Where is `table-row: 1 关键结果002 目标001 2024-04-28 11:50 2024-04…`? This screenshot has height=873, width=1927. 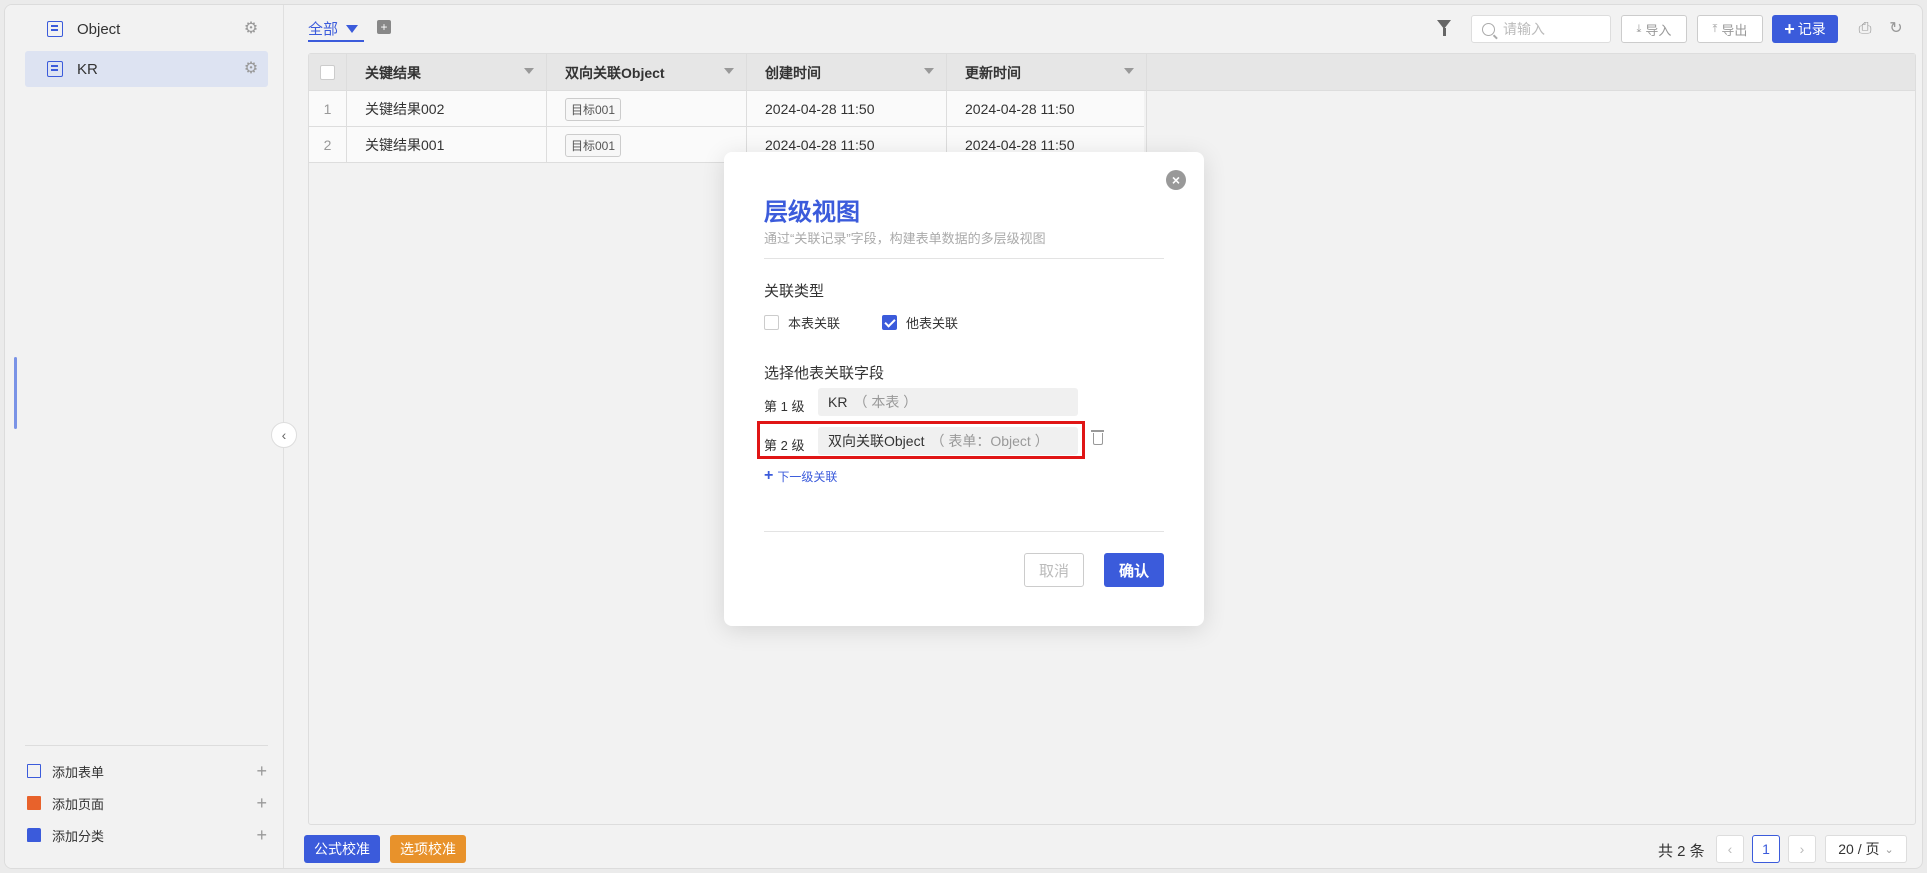 table-row: 1 关键结果002 目标001 2024-04-28 11:50 2024-04… is located at coordinates (728, 109).